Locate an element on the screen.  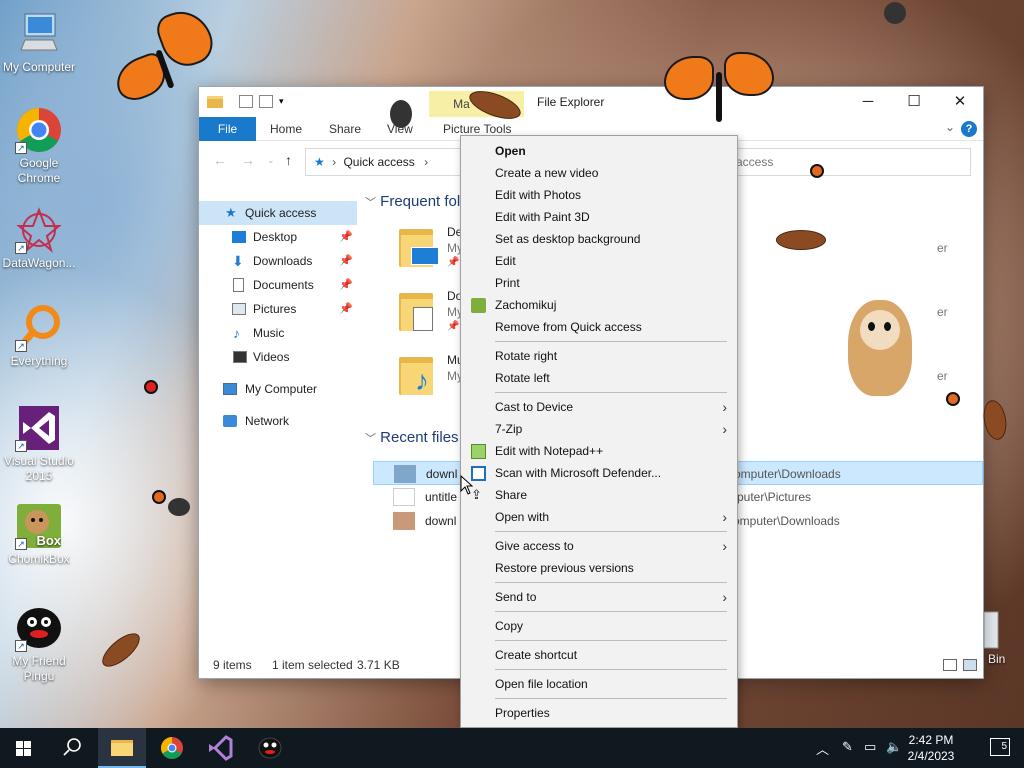
tab-home: Home is located at coordinates (286, 129).